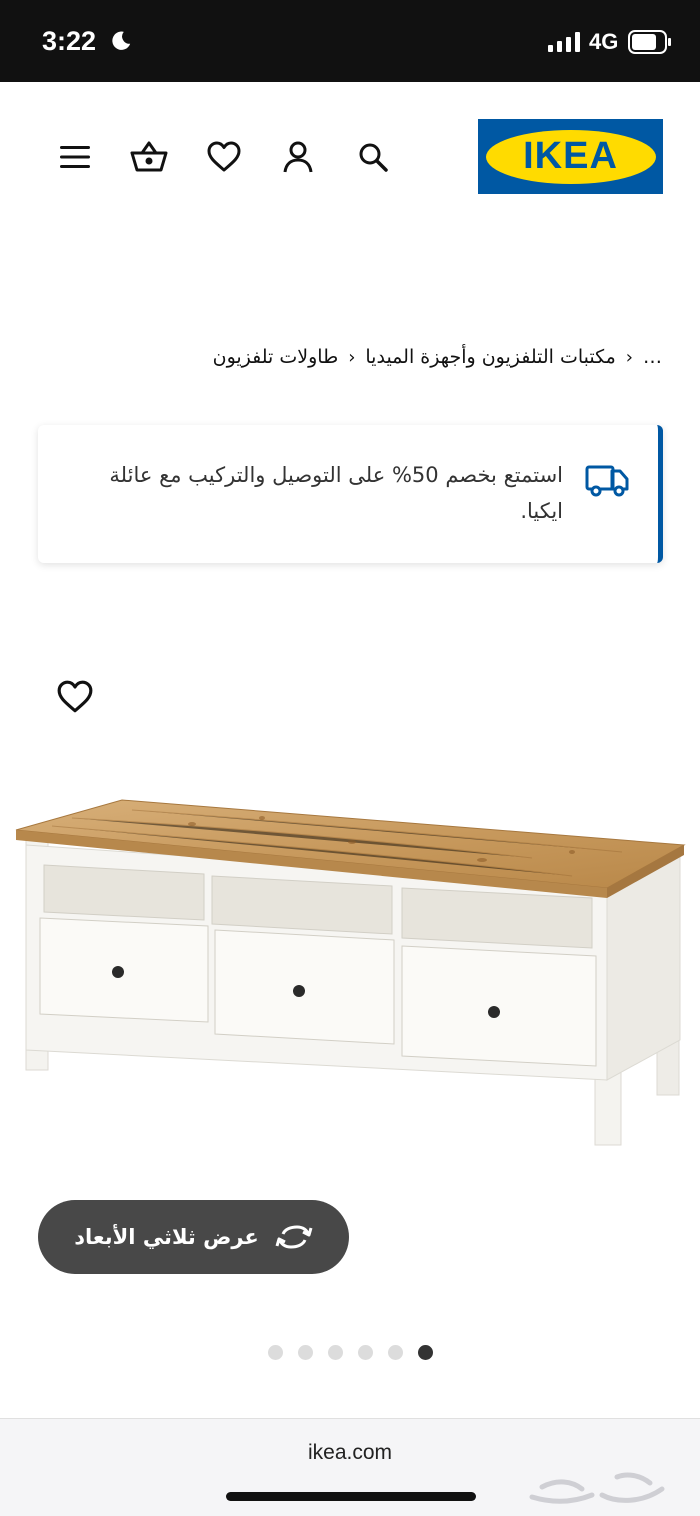 The width and height of the screenshot is (700, 1516). I want to click on truck-icon, so click(607, 481).